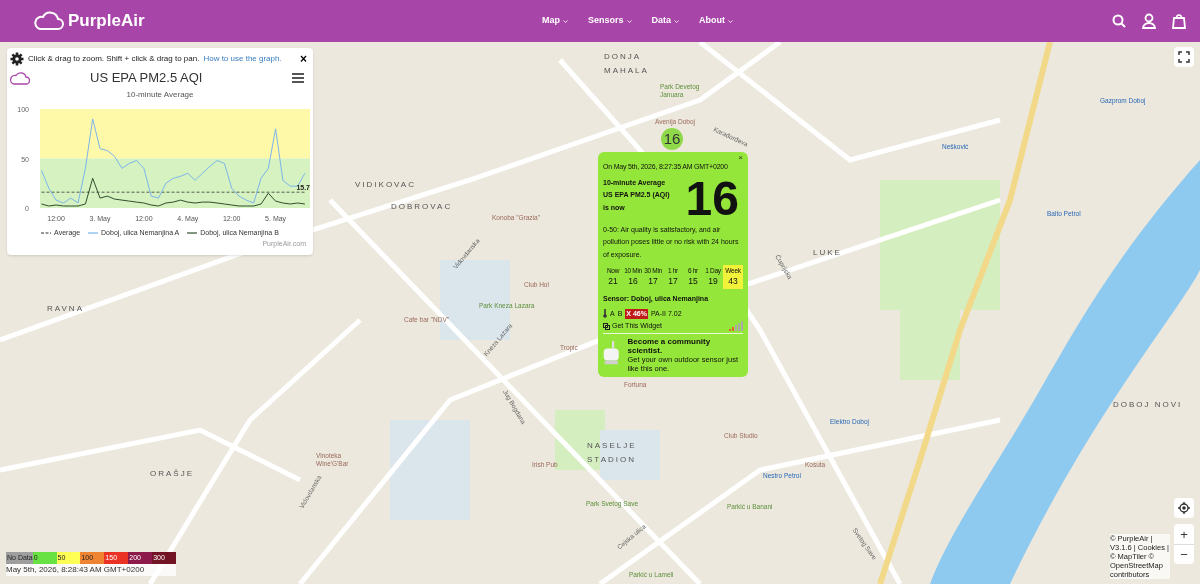  I want to click on chart-subtitle: 10-minute Average, so click(160, 95).